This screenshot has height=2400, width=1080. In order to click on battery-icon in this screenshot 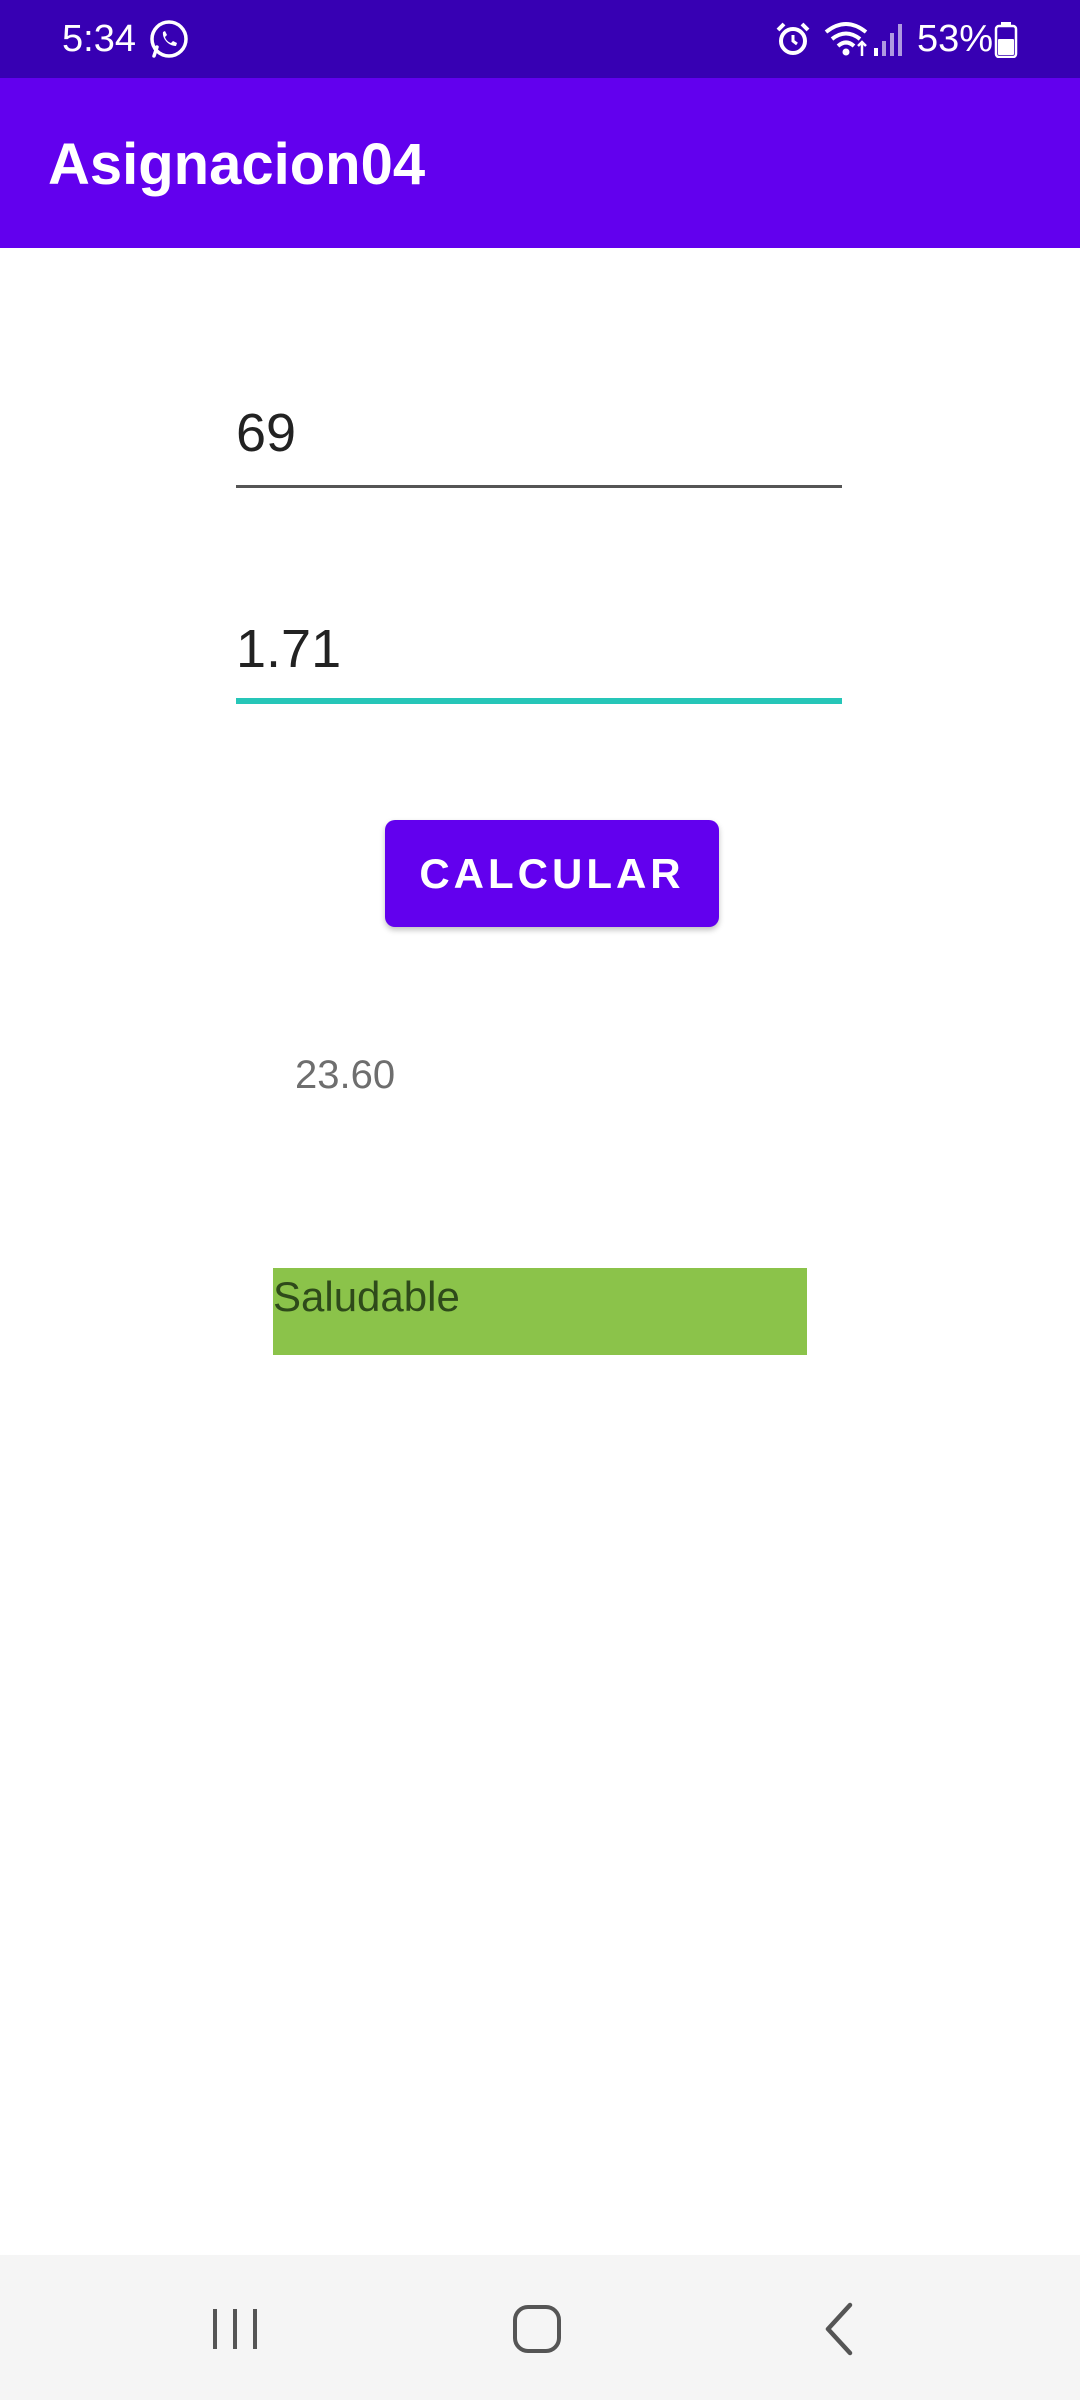, I will do `click(1006, 40)`.